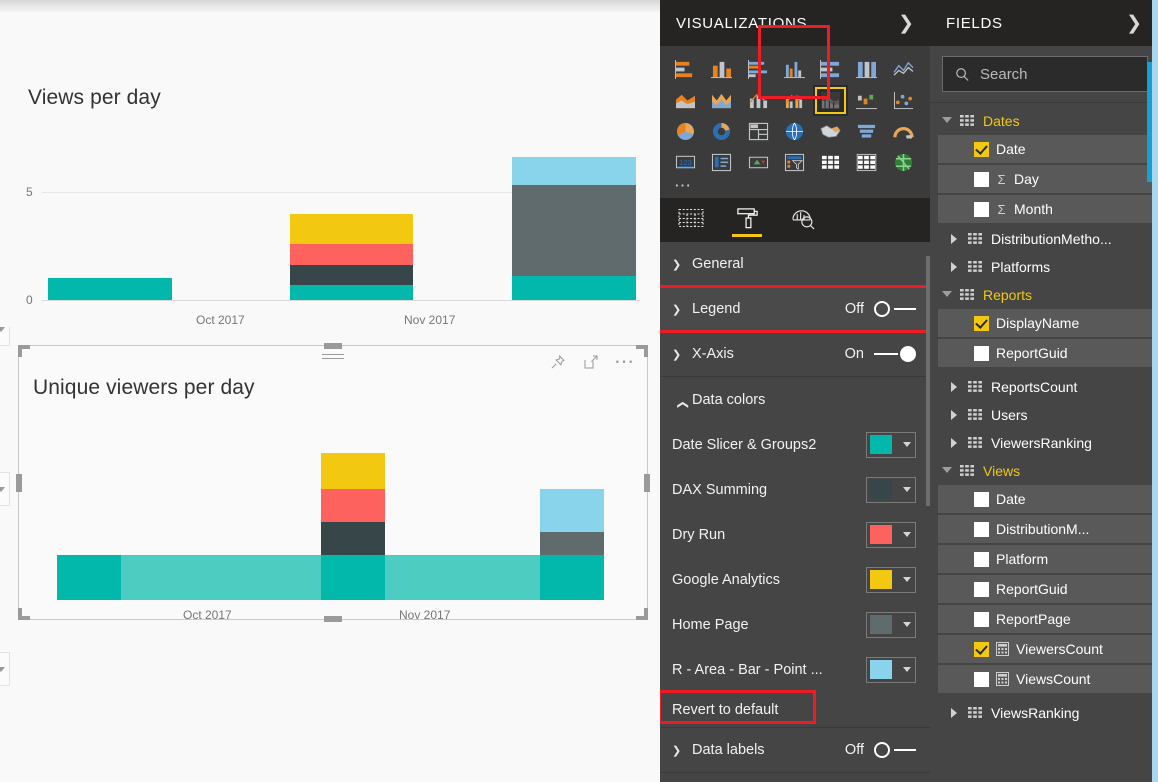 Image resolution: width=1158 pixels, height=782 pixels. Describe the element at coordinates (794, 131) in the screenshot. I see `viz-icon-map` at that location.